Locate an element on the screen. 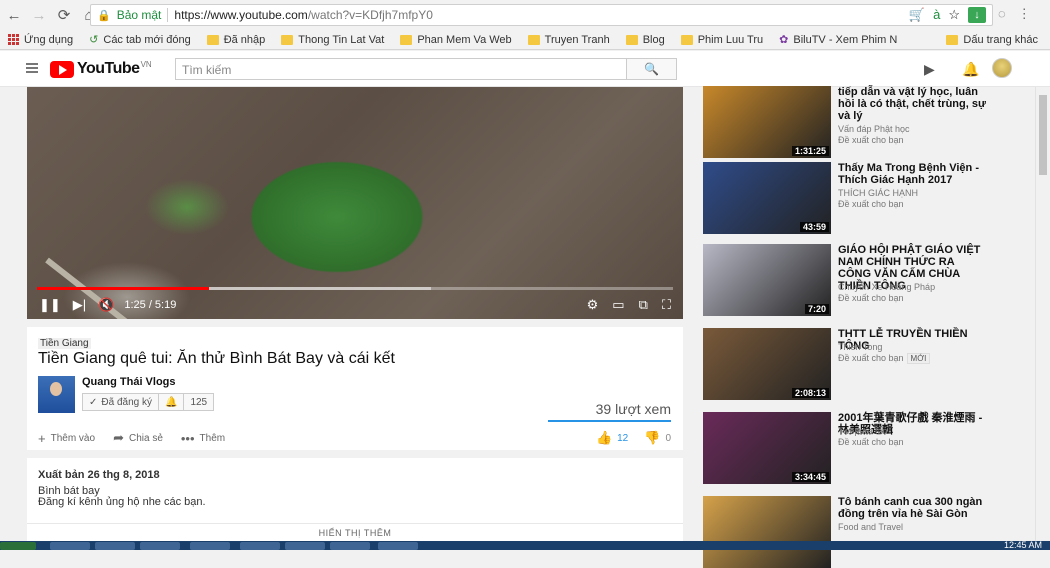 This screenshot has height=568, width=1050. account-avatar is located at coordinates (1002, 68).